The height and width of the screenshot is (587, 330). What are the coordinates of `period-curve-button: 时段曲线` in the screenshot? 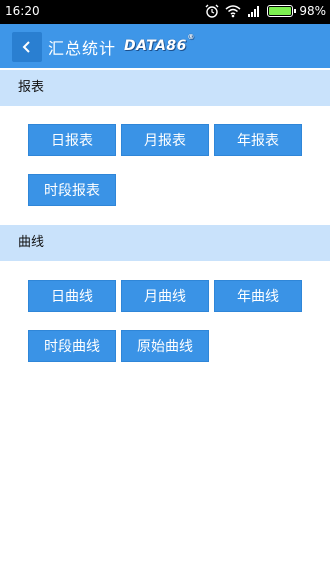 It's located at (72, 346).